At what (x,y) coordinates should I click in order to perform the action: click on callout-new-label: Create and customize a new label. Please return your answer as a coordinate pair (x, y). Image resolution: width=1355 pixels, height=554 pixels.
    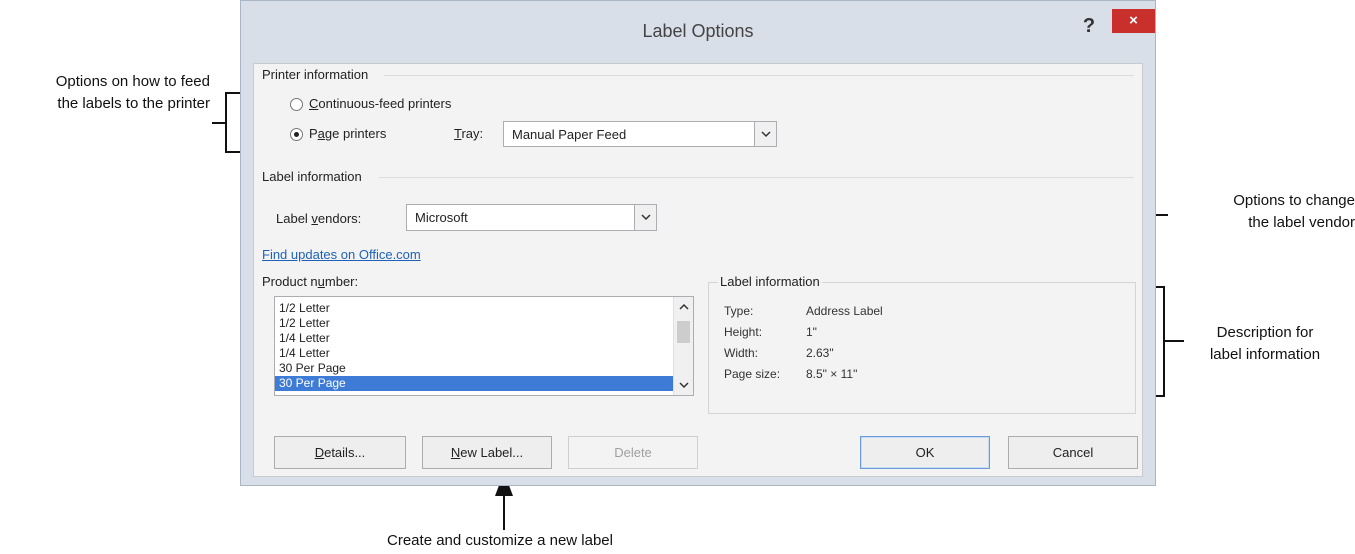
    Looking at the image, I should click on (500, 540).